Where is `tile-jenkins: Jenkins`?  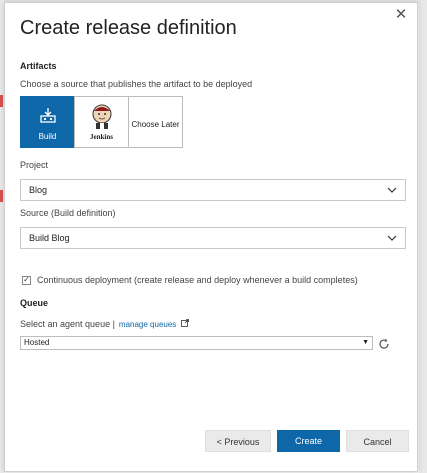 tile-jenkins: Jenkins is located at coordinates (101, 122).